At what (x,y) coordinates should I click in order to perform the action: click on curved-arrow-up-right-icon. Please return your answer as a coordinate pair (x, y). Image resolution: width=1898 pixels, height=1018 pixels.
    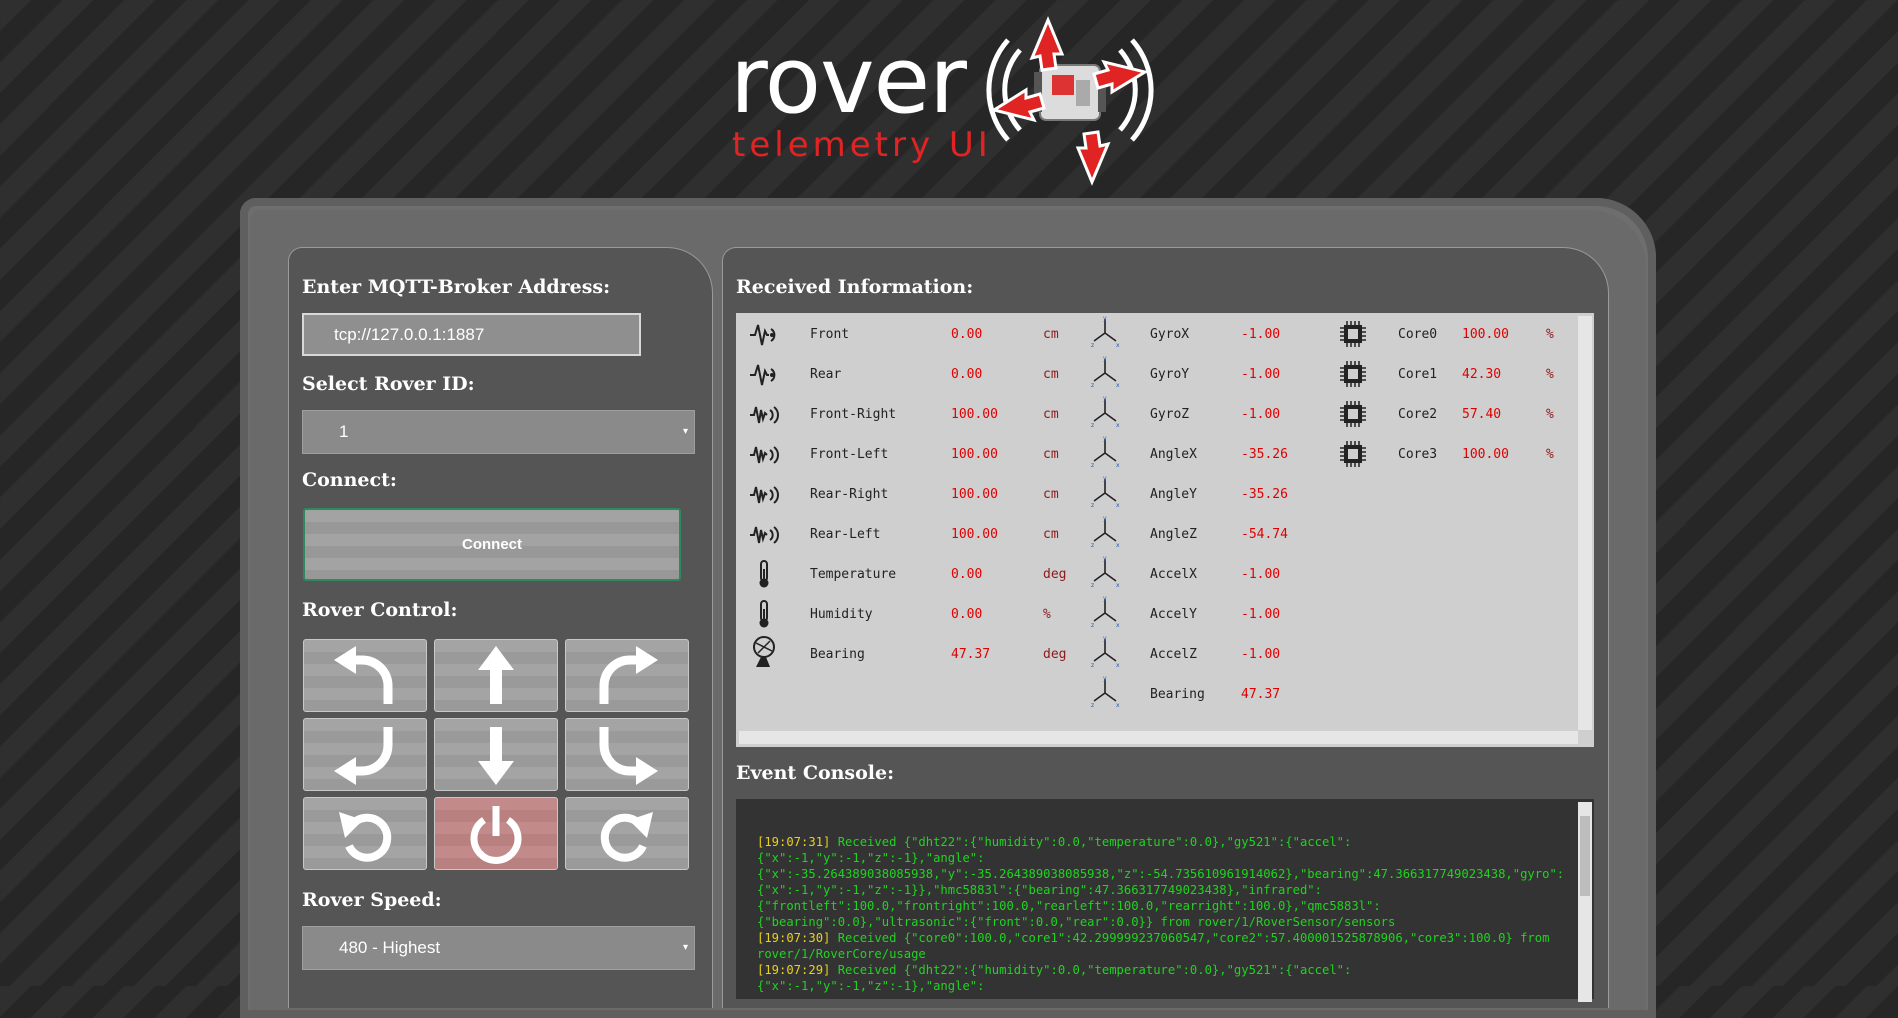
    Looking at the image, I should click on (628, 674).